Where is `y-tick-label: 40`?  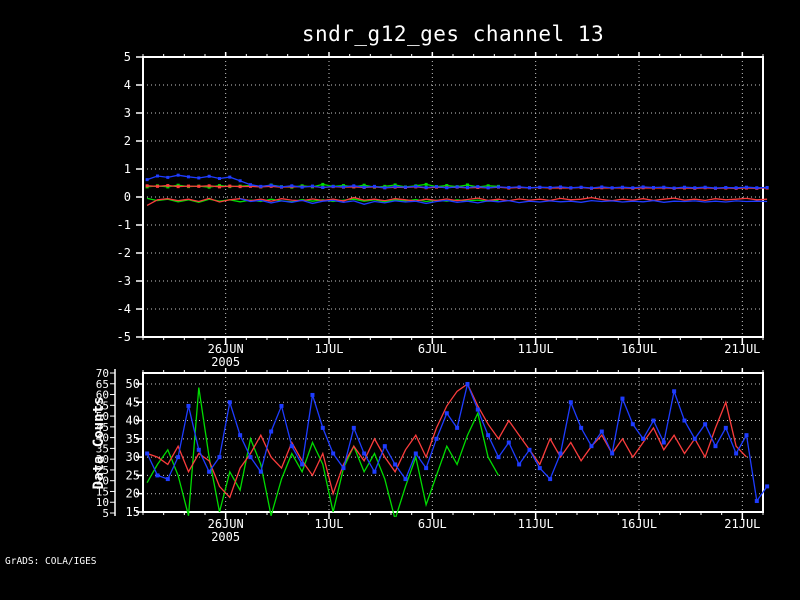
y-tick-label: 40 is located at coordinates (133, 421).